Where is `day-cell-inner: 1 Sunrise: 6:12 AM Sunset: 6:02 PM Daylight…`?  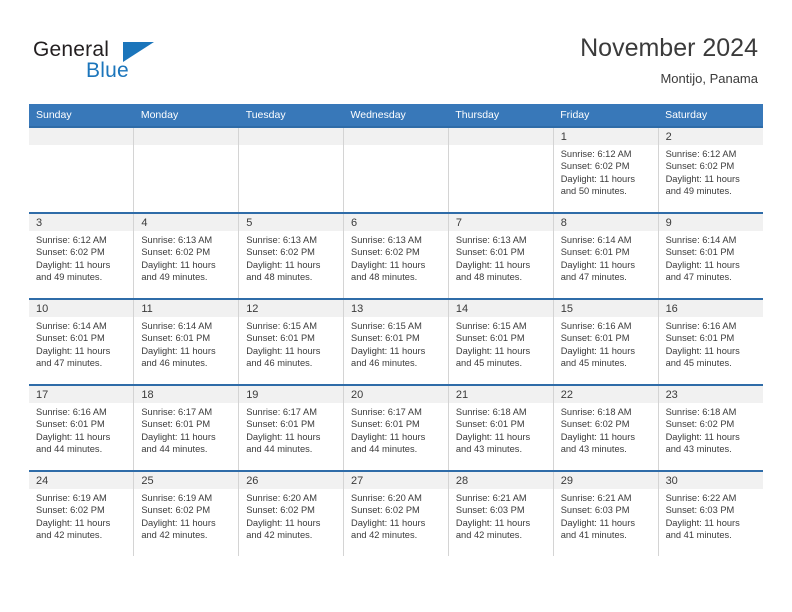
day-cell-inner: 1 Sunrise: 6:12 AM Sunset: 6:02 PM Daylight… is located at coordinates (605, 170).